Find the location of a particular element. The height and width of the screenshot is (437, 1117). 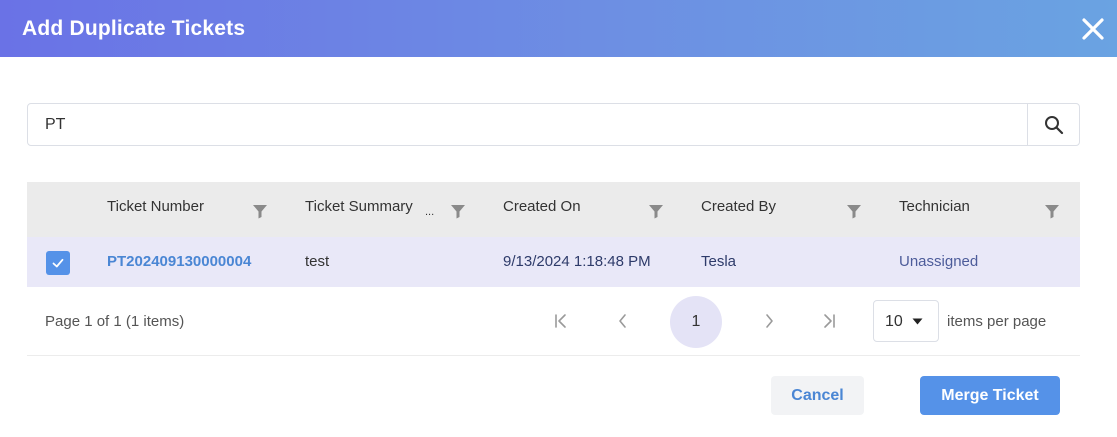

search-input is located at coordinates (528, 124).